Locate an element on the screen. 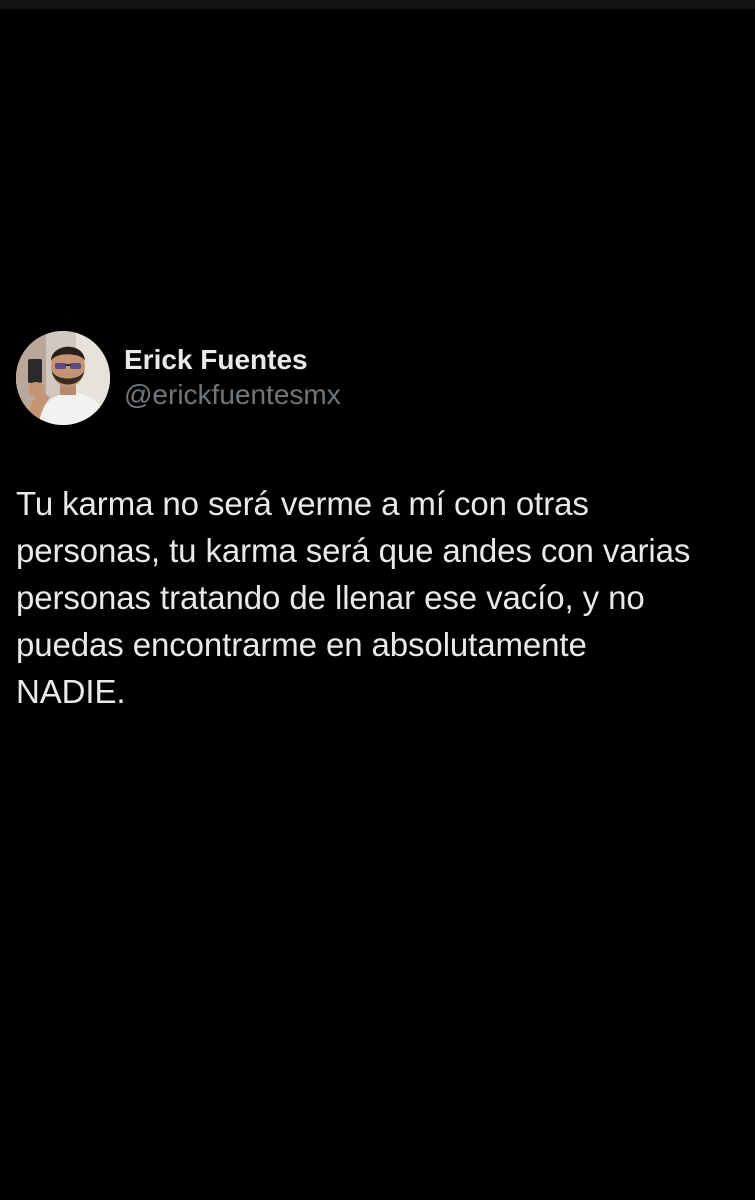 Image resolution: width=755 pixels, height=1200 pixels. author-display-name: Erick Fuentes is located at coordinates (232, 360).